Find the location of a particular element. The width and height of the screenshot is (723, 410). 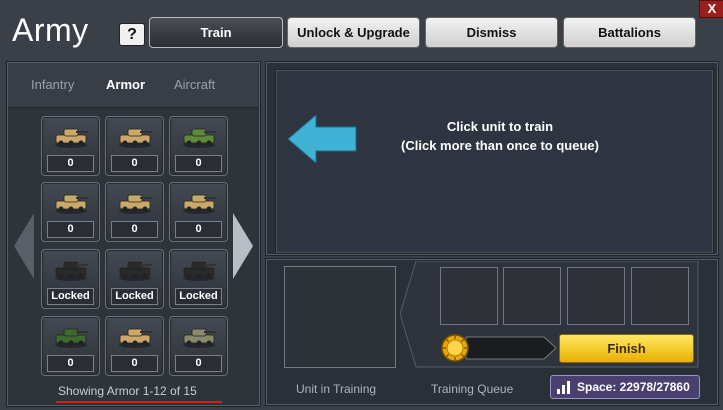

tab-train: Train is located at coordinates (216, 32).